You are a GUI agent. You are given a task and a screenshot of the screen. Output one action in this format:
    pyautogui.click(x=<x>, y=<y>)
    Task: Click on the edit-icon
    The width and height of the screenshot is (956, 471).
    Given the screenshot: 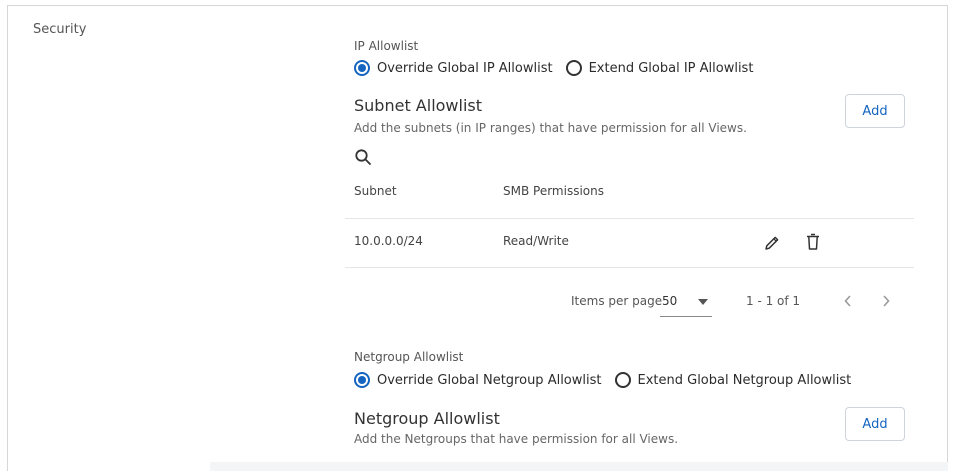 What is the action you would take?
    pyautogui.click(x=772, y=243)
    